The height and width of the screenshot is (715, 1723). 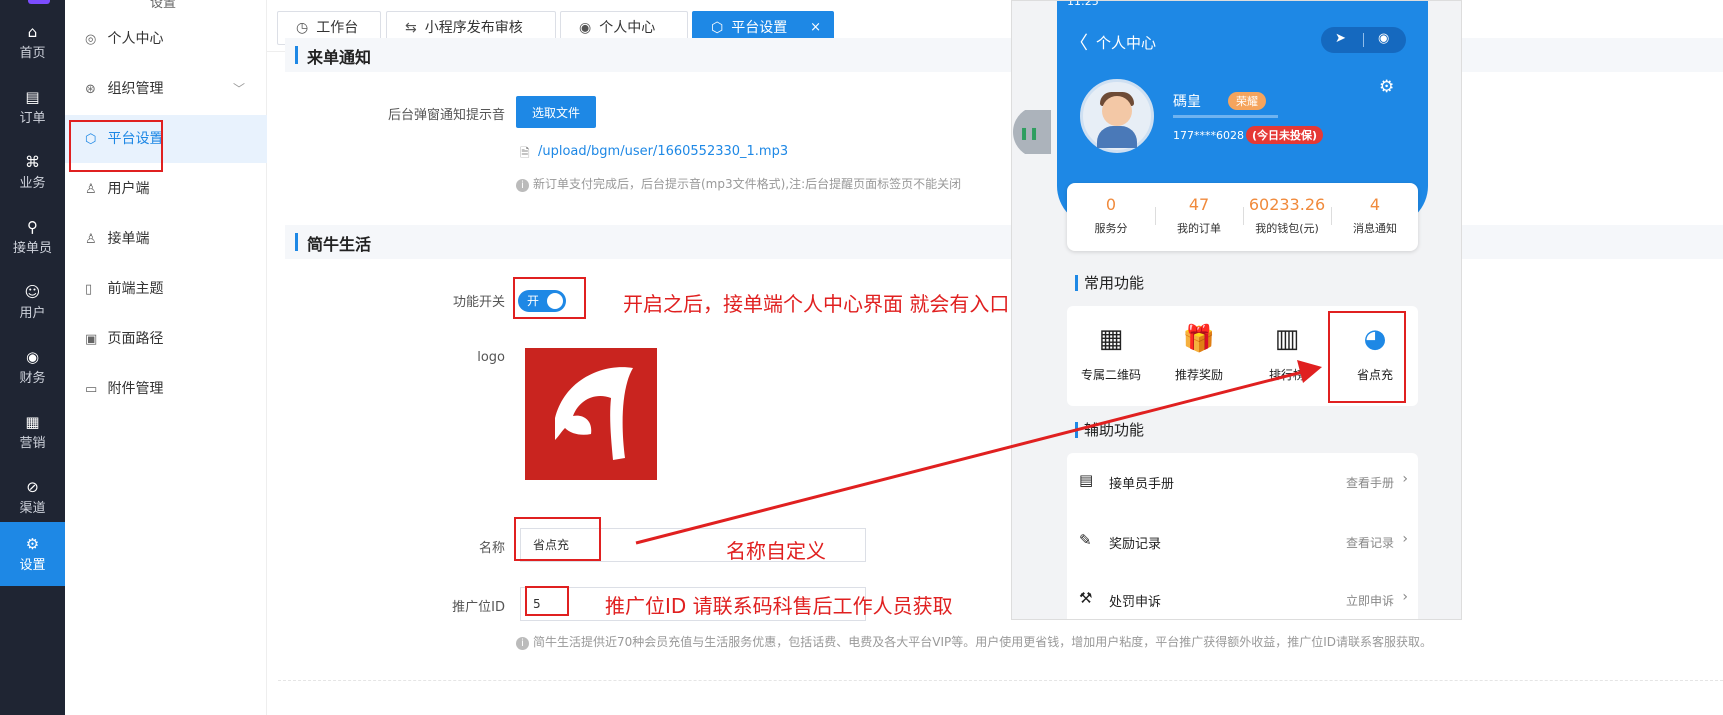 I want to click on menu-item-user-client: ♙ 用户端, so click(x=166, y=189).